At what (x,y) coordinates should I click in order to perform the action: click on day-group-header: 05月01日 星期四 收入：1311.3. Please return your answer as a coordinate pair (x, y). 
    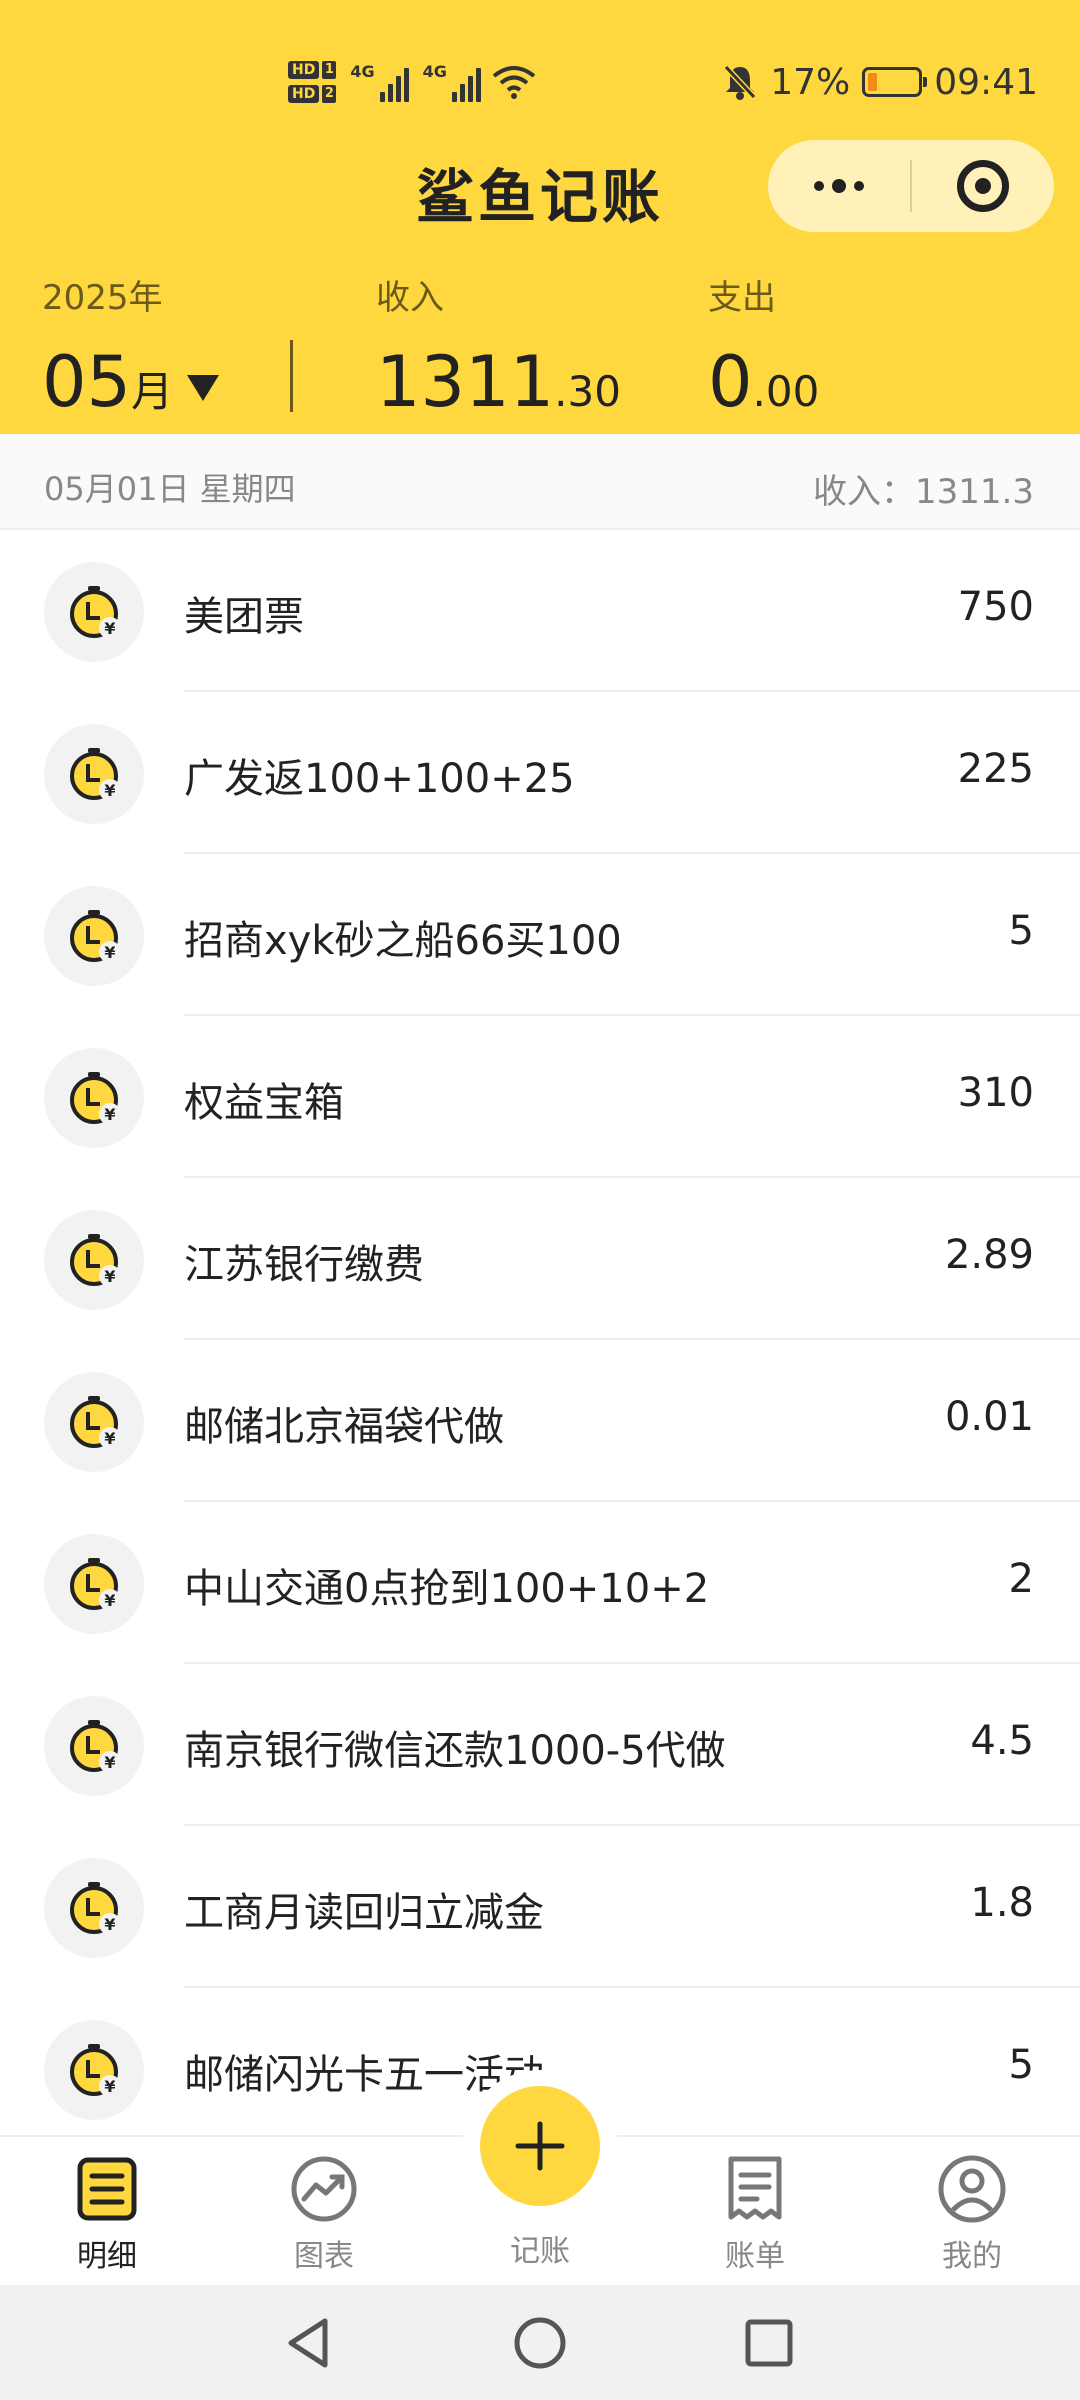
    Looking at the image, I should click on (540, 482).